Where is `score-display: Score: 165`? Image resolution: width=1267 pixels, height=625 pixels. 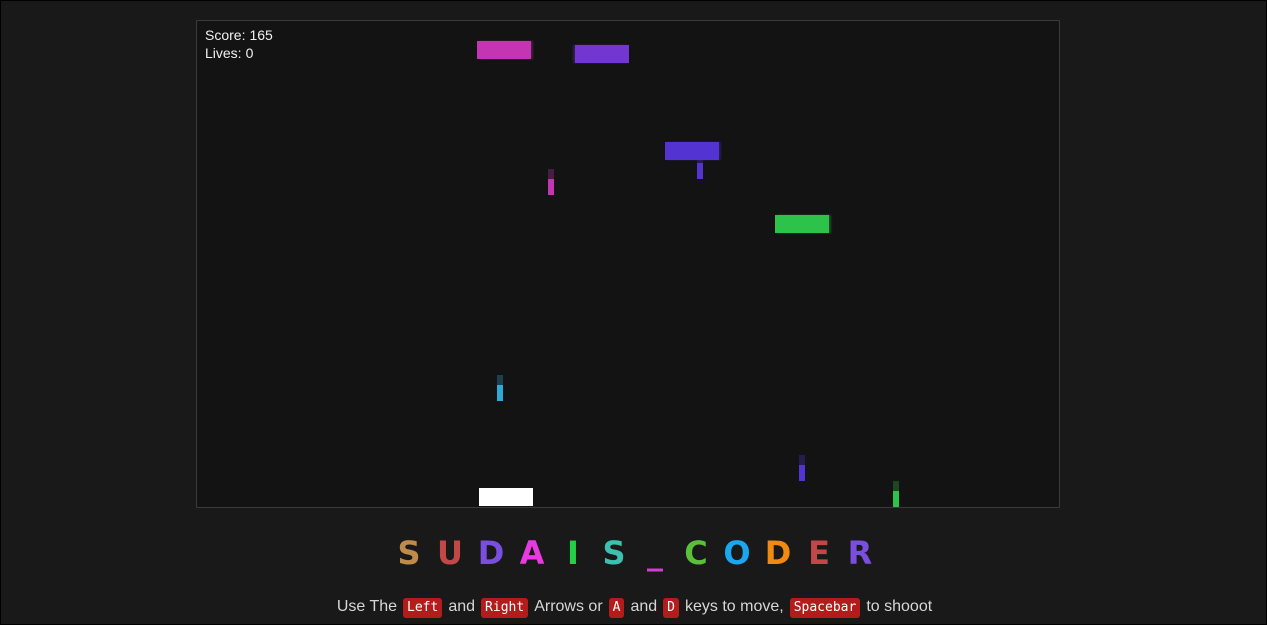 score-display: Score: 165 is located at coordinates (239, 35).